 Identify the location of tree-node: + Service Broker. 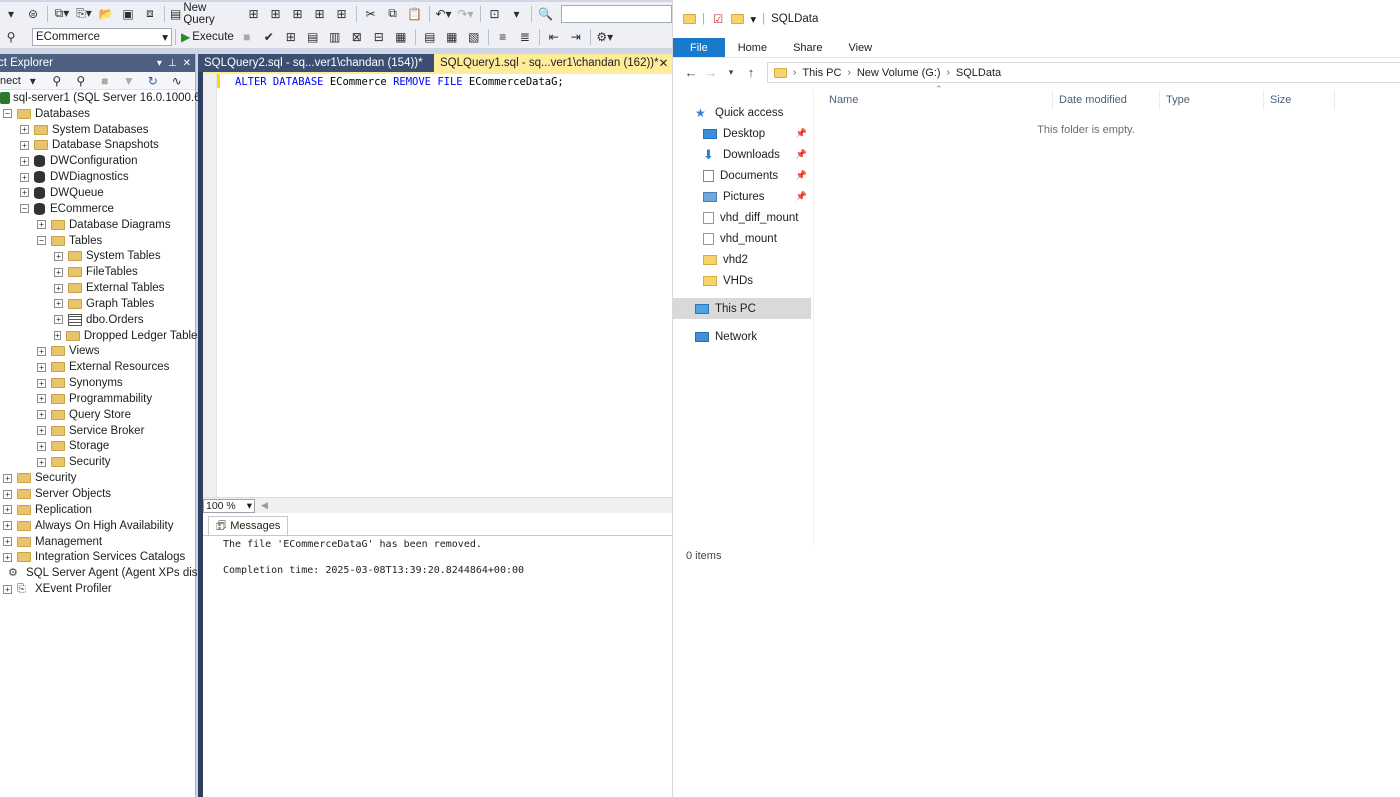
(97, 431).